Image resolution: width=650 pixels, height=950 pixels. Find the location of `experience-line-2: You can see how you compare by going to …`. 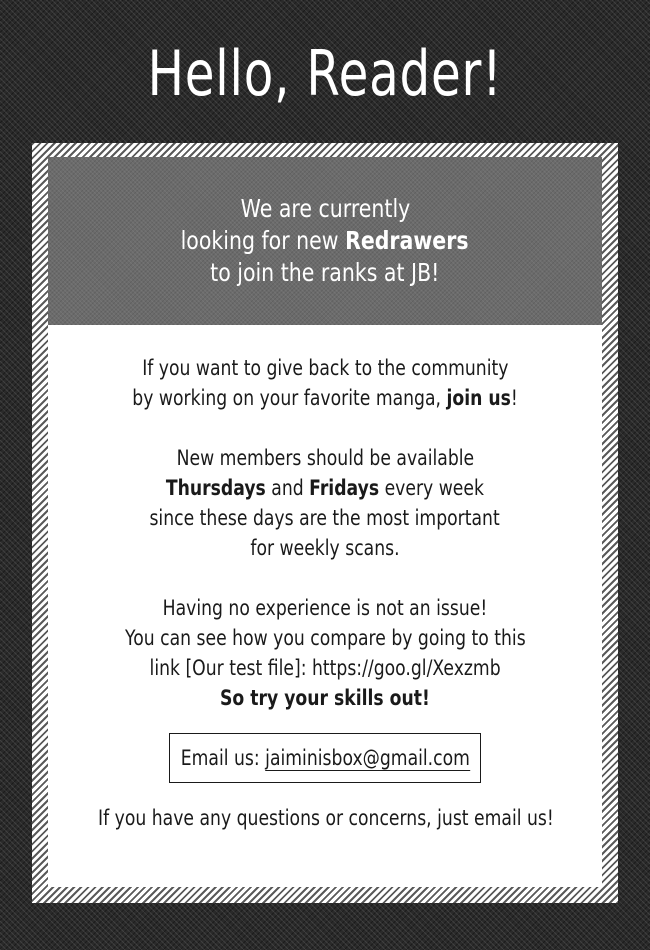

experience-line-2: You can see how you compare by going to … is located at coordinates (325, 638).